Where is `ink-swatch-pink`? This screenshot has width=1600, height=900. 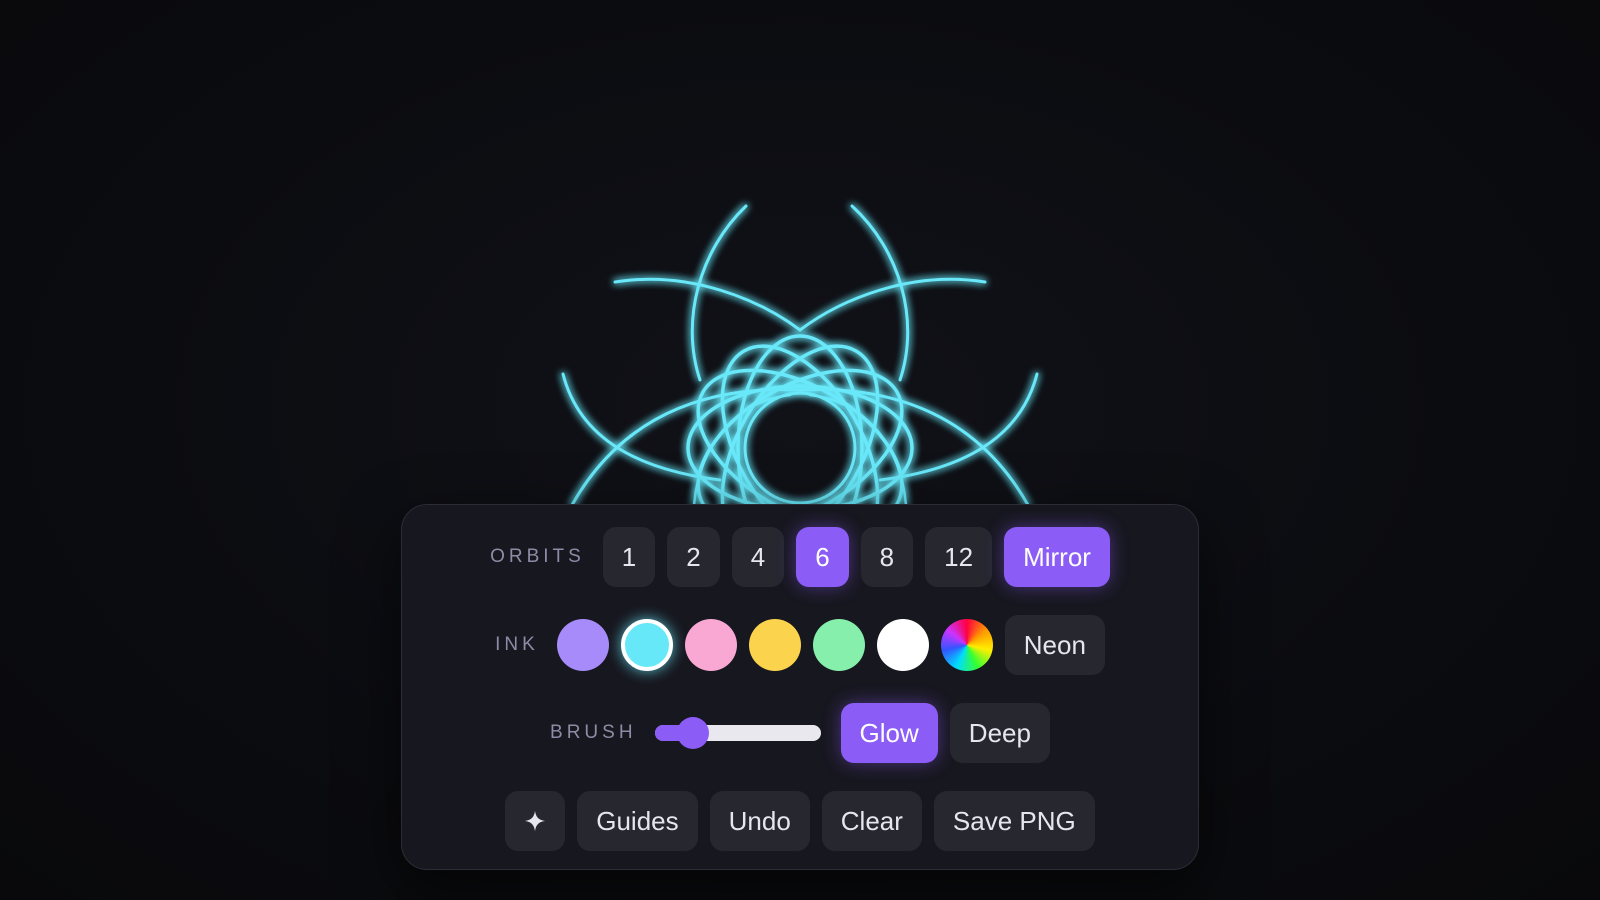
ink-swatch-pink is located at coordinates (710, 645).